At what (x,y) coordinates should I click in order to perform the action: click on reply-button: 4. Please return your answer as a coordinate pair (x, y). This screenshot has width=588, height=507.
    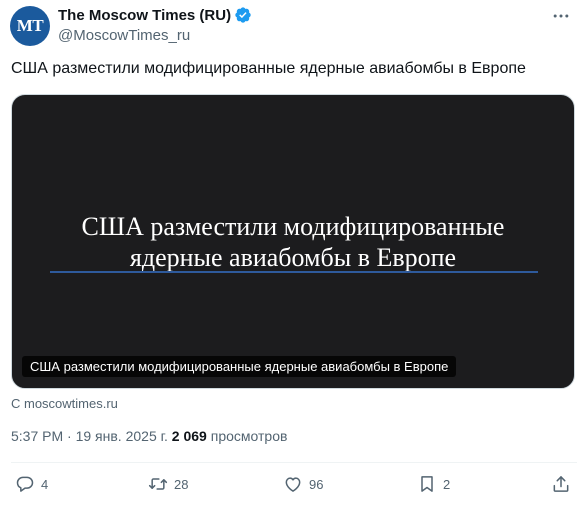
    Looking at the image, I should click on (31, 484).